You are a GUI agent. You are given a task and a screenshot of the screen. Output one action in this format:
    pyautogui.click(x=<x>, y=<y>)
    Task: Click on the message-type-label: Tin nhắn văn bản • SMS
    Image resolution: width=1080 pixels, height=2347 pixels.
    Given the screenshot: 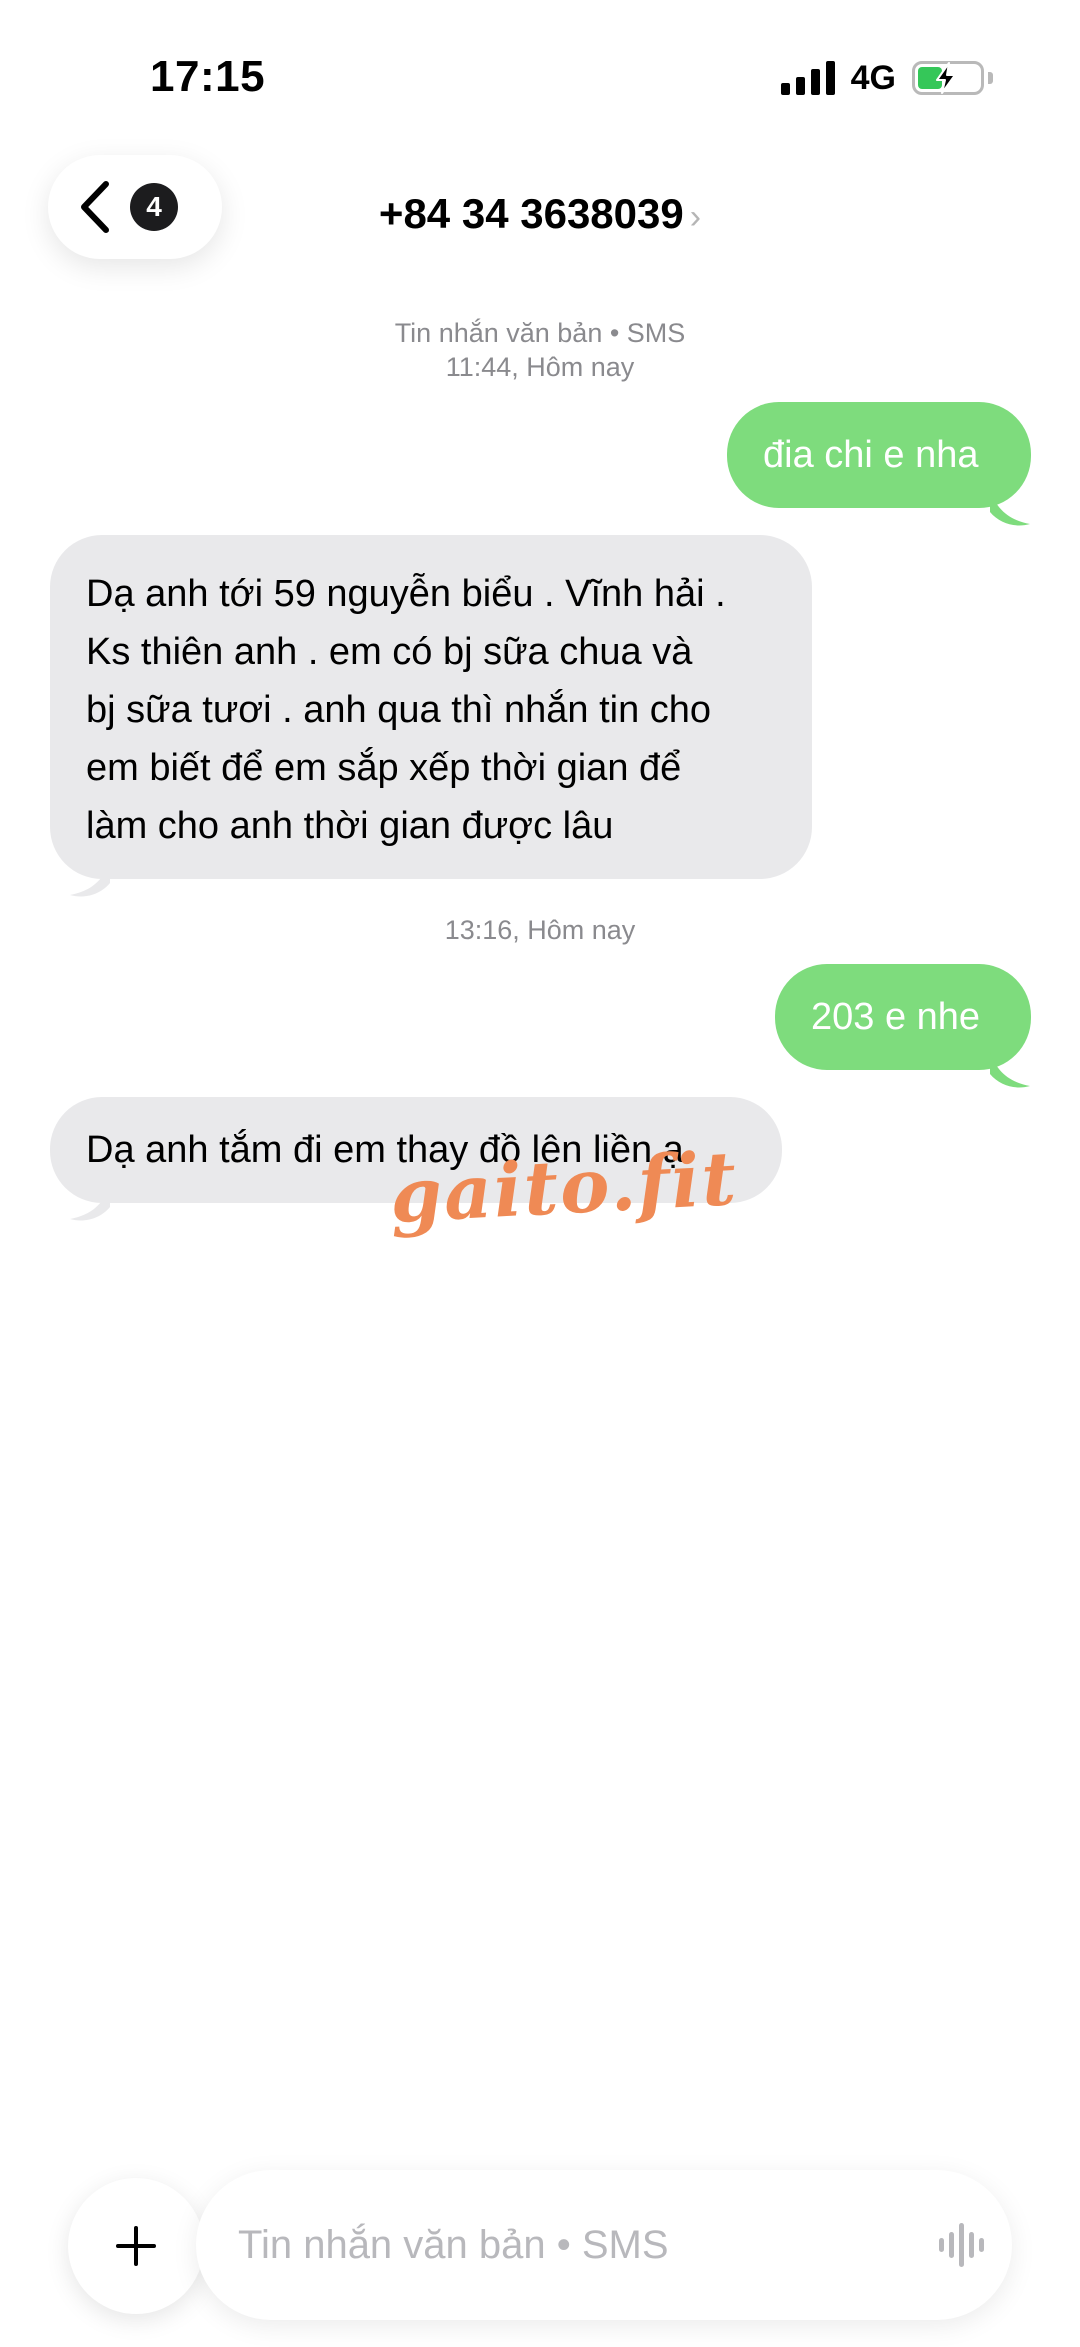 What is the action you would take?
    pyautogui.click(x=540, y=333)
    